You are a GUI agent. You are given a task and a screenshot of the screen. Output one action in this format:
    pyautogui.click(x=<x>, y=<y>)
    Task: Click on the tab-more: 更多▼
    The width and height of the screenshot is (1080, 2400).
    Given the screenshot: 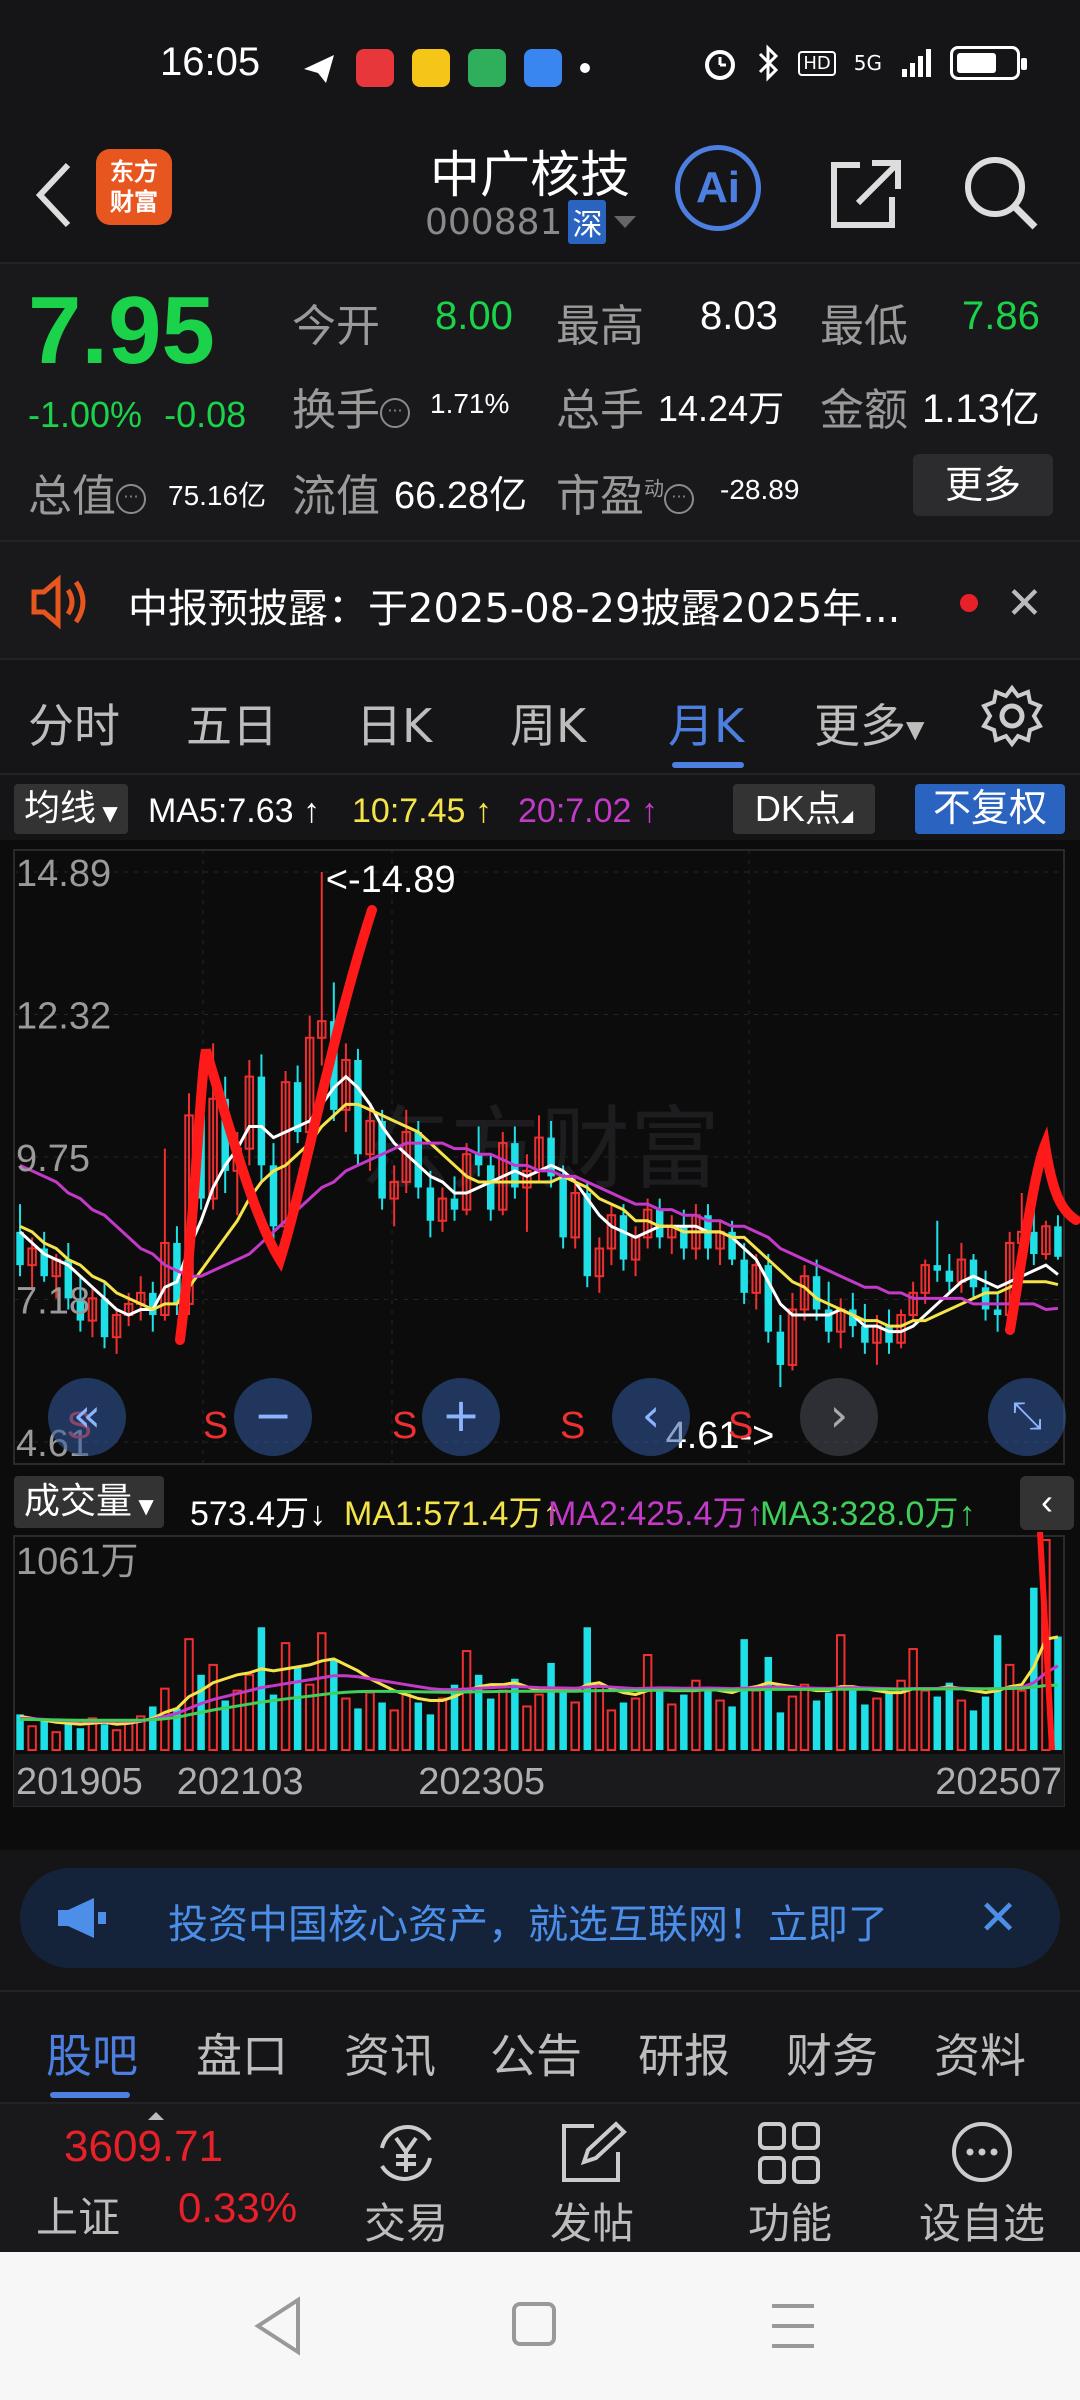 What is the action you would take?
    pyautogui.click(x=869, y=723)
    